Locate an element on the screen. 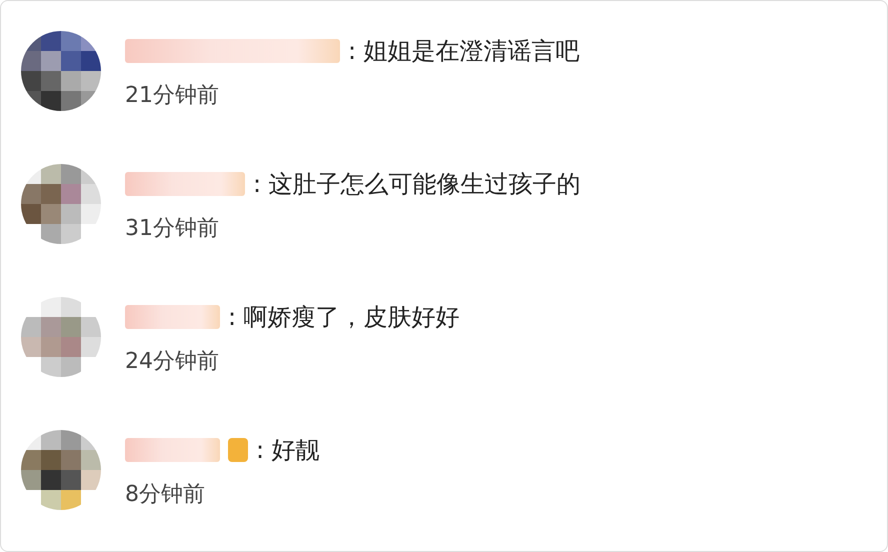 Image resolution: width=888 pixels, height=552 pixels. comment-text: : 啊娇瘦了，皮肤好好 is located at coordinates (344, 317).